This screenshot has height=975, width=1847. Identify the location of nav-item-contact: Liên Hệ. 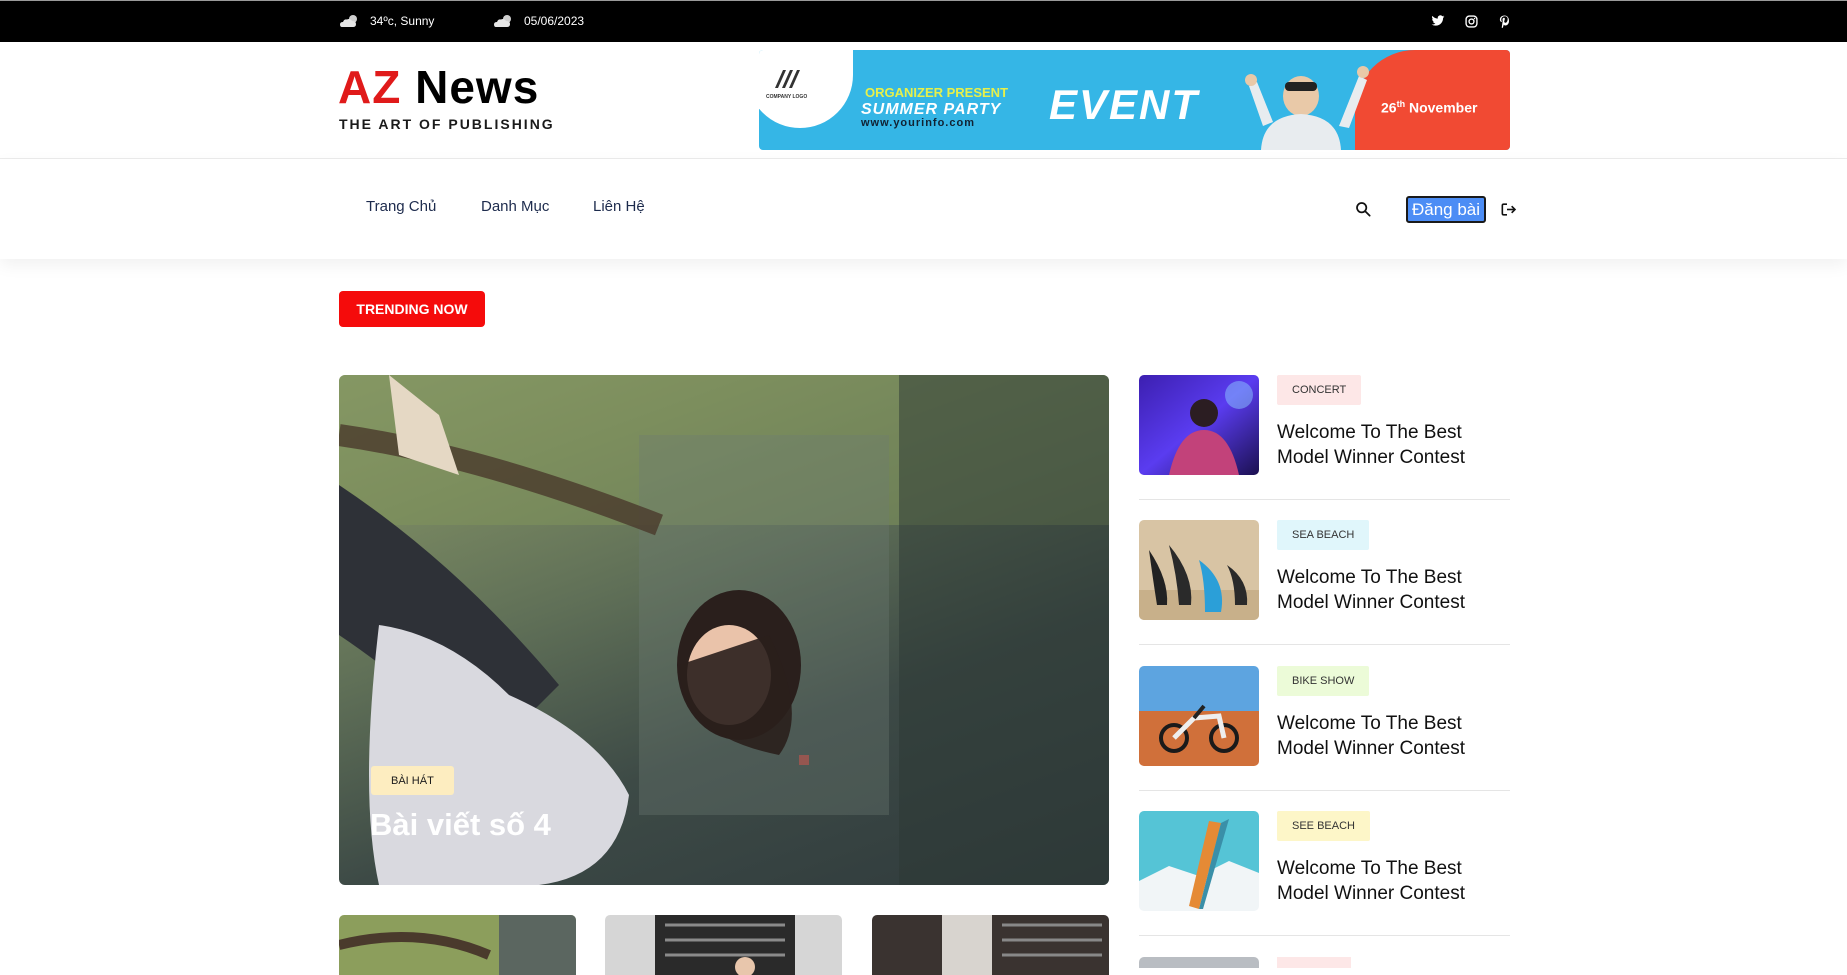
(619, 206).